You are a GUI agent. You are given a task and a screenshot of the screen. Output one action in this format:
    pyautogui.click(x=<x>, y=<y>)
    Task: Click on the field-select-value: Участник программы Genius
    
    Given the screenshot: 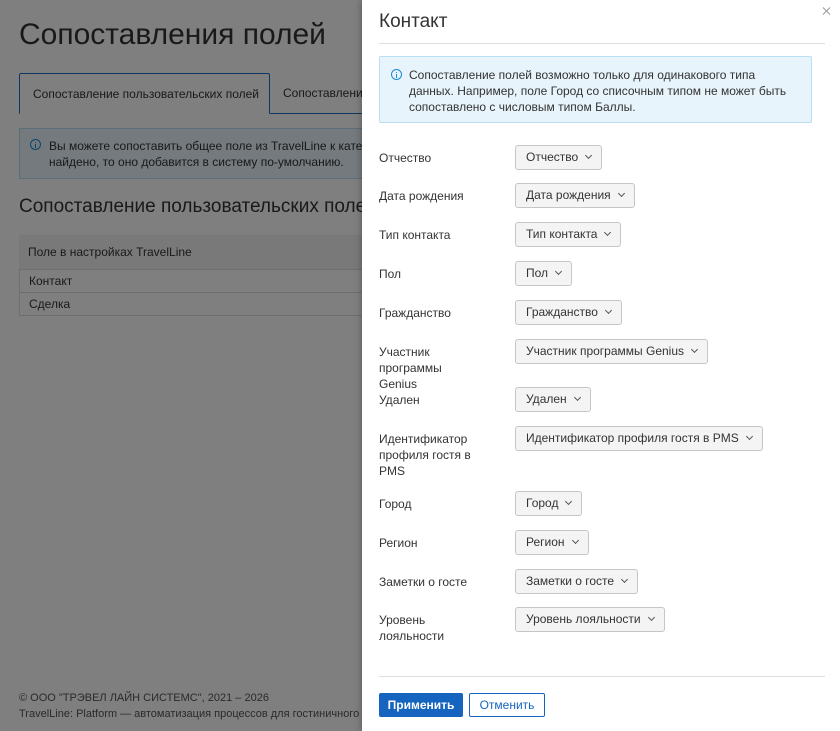 What is the action you would take?
    pyautogui.click(x=605, y=351)
    